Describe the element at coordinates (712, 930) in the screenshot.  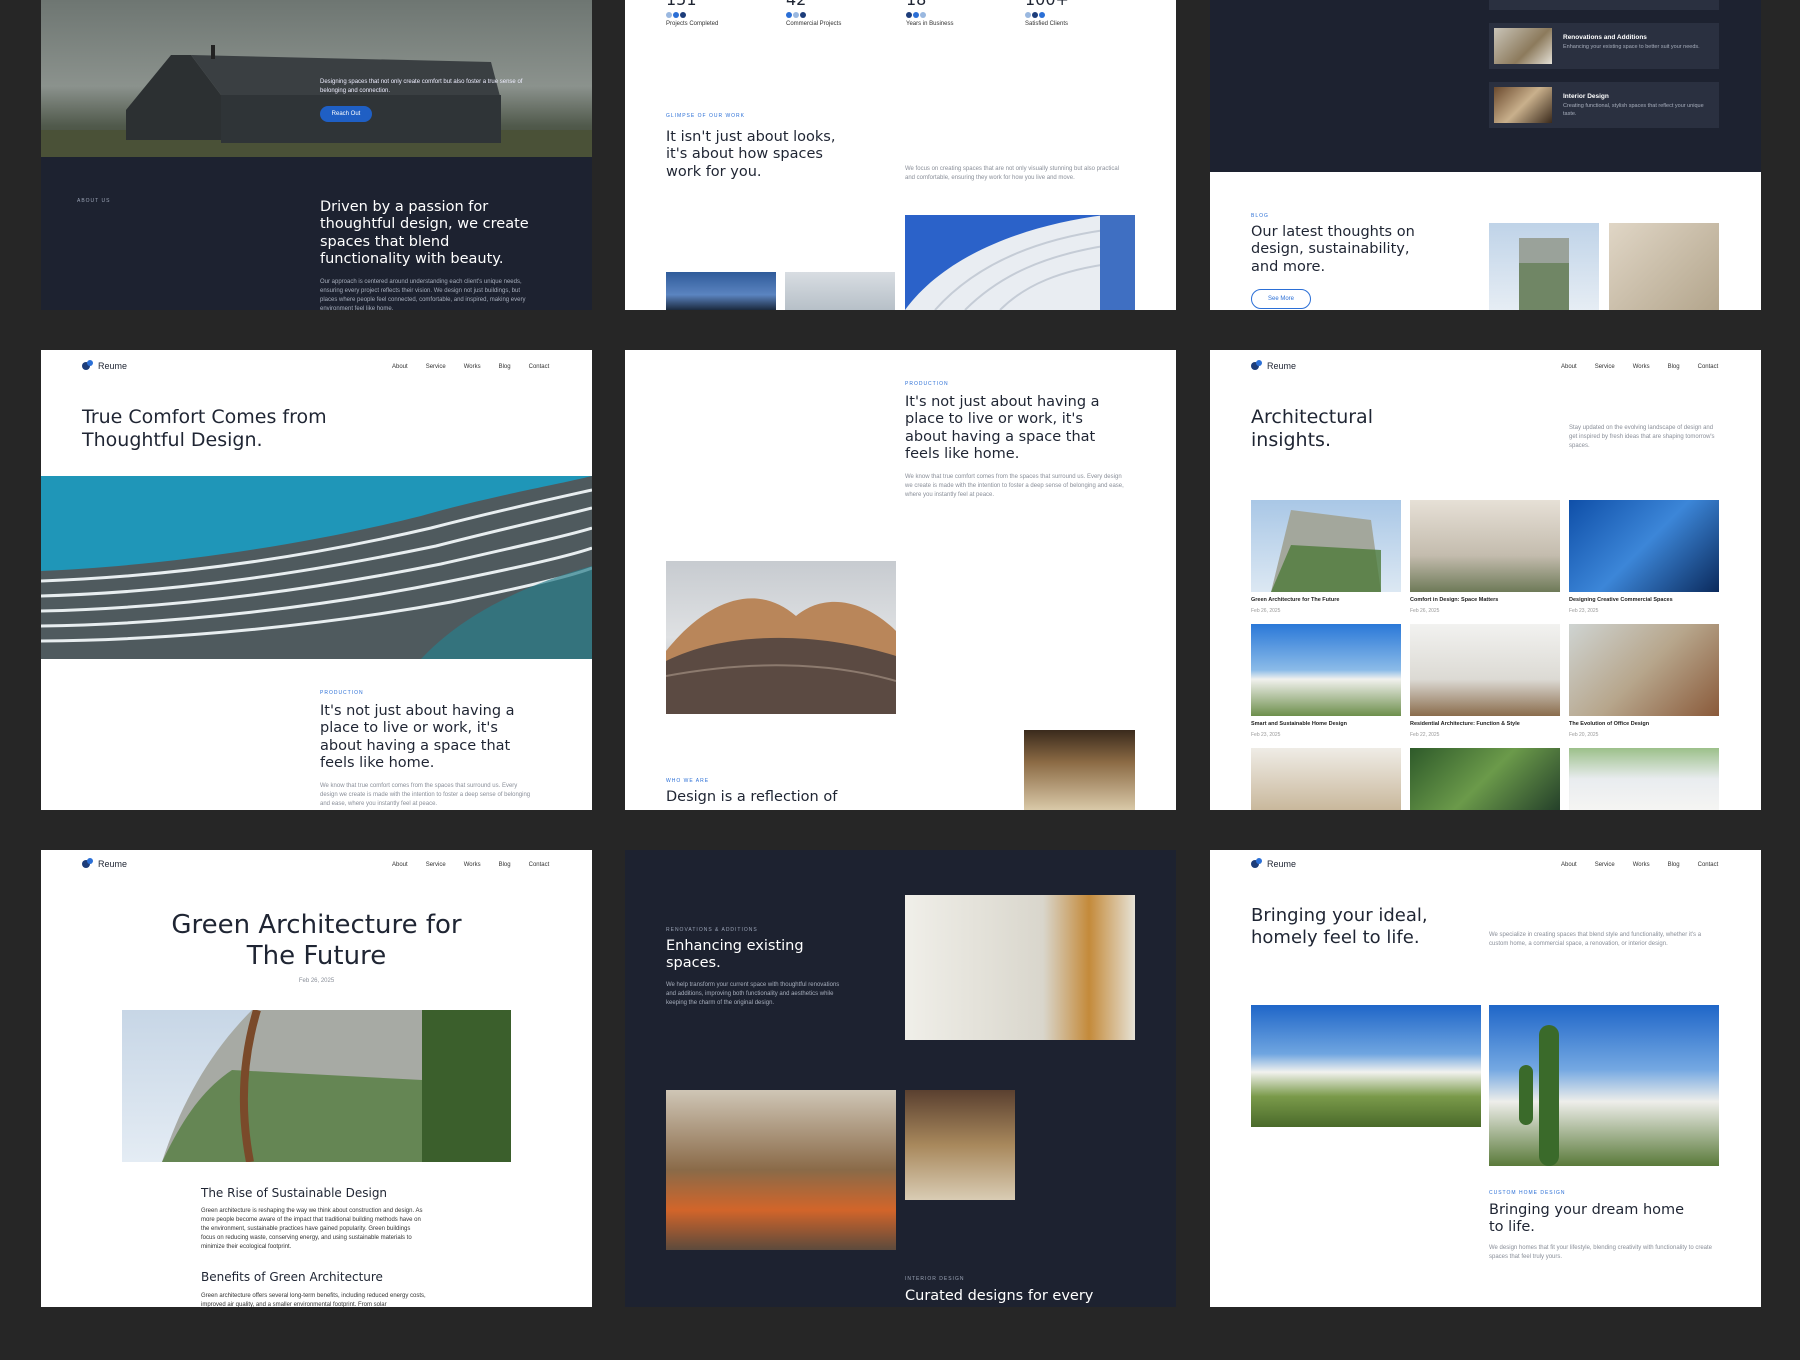
I see `renovations-eyebrow: RENOVATIONS & ADDITIONS` at that location.